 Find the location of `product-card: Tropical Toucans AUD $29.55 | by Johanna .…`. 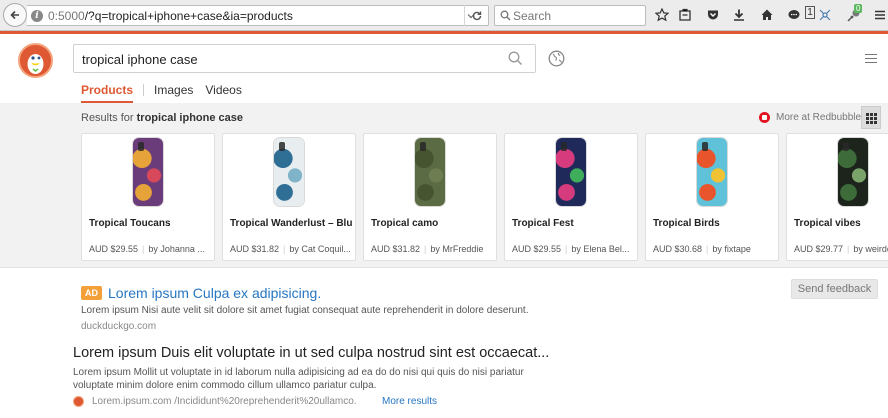

product-card: Tropical Toucans AUD $29.55 | by Johanna .… is located at coordinates (148, 197).